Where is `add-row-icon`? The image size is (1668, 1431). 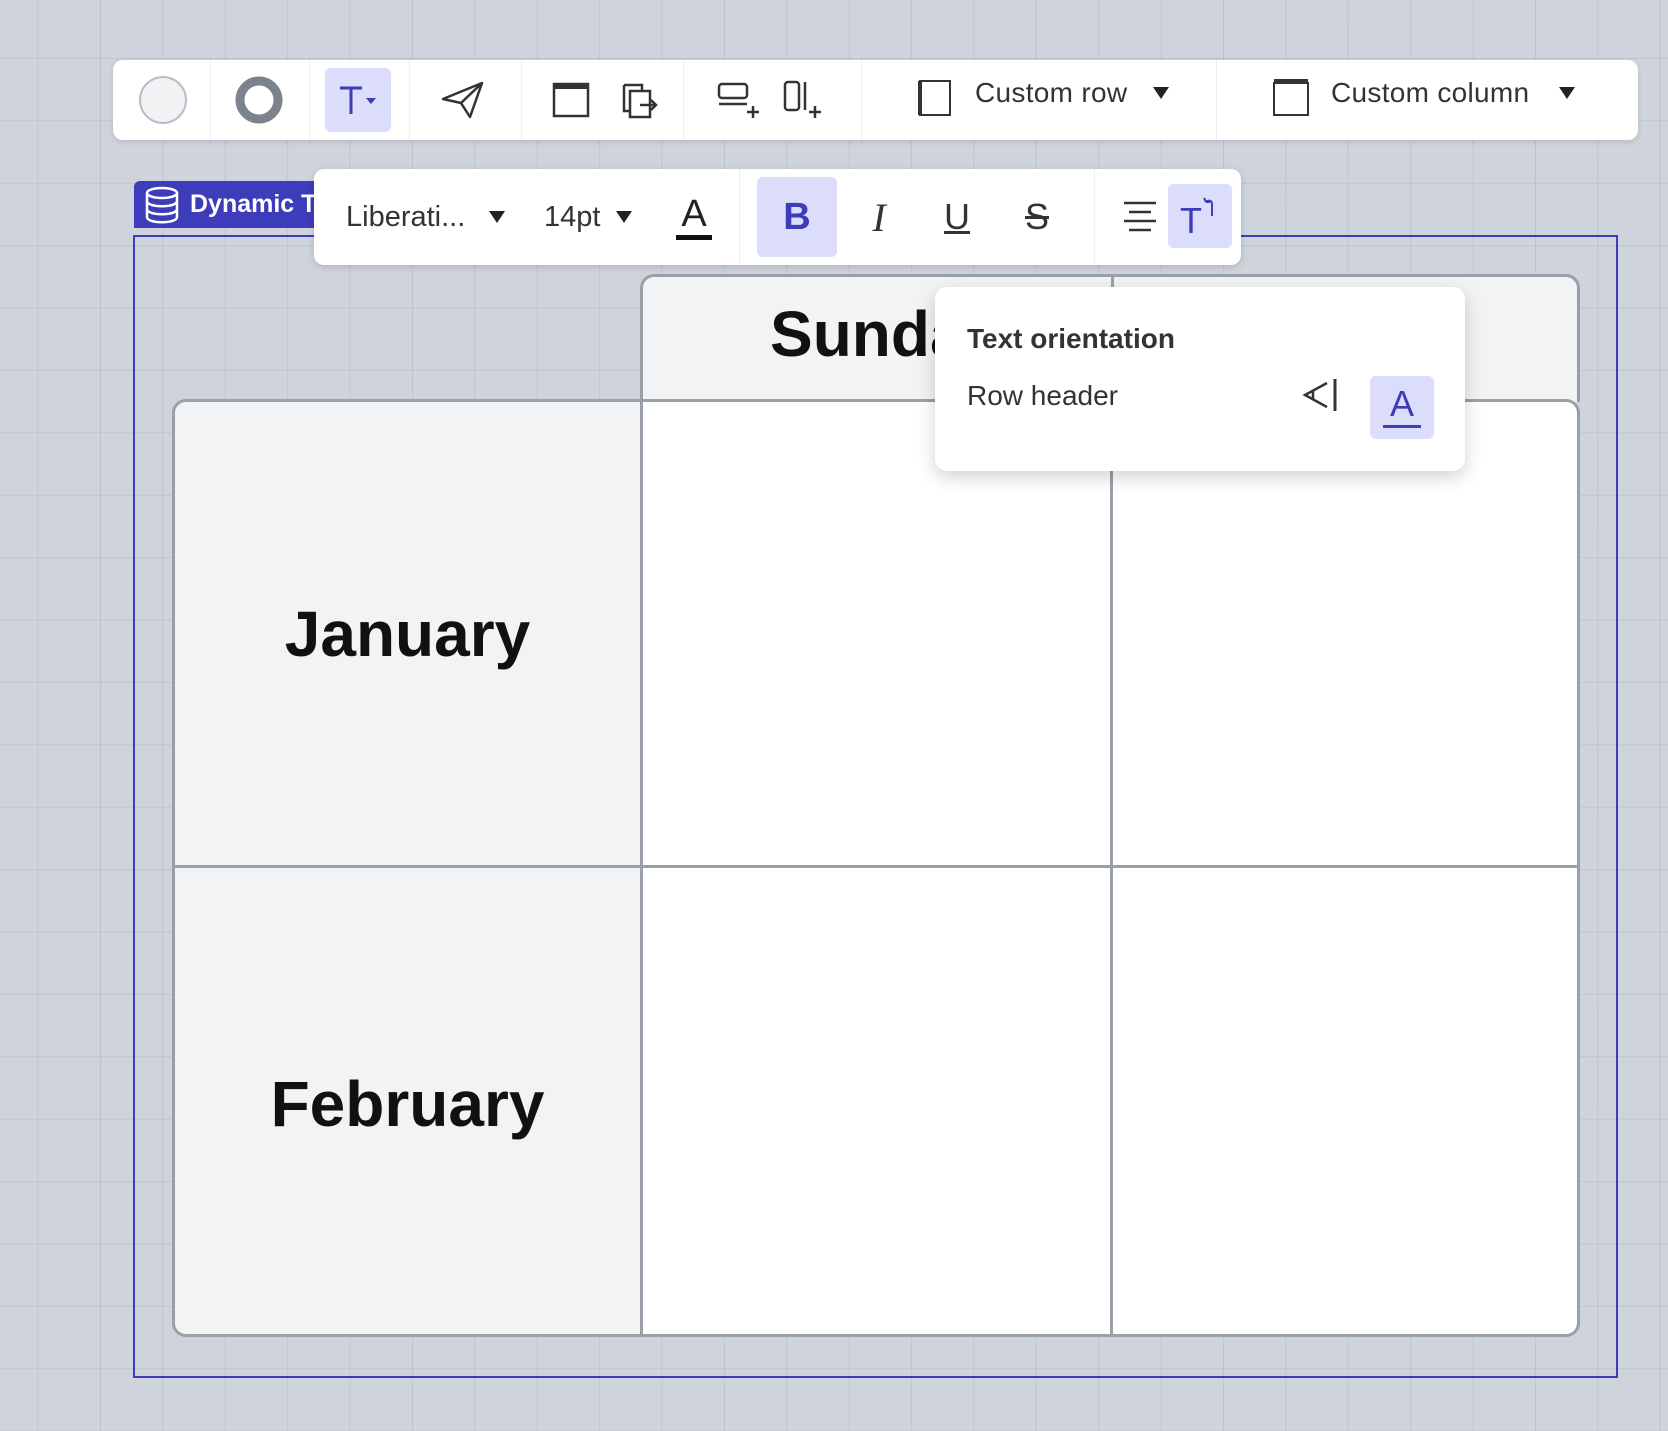
add-row-icon is located at coordinates (738, 100).